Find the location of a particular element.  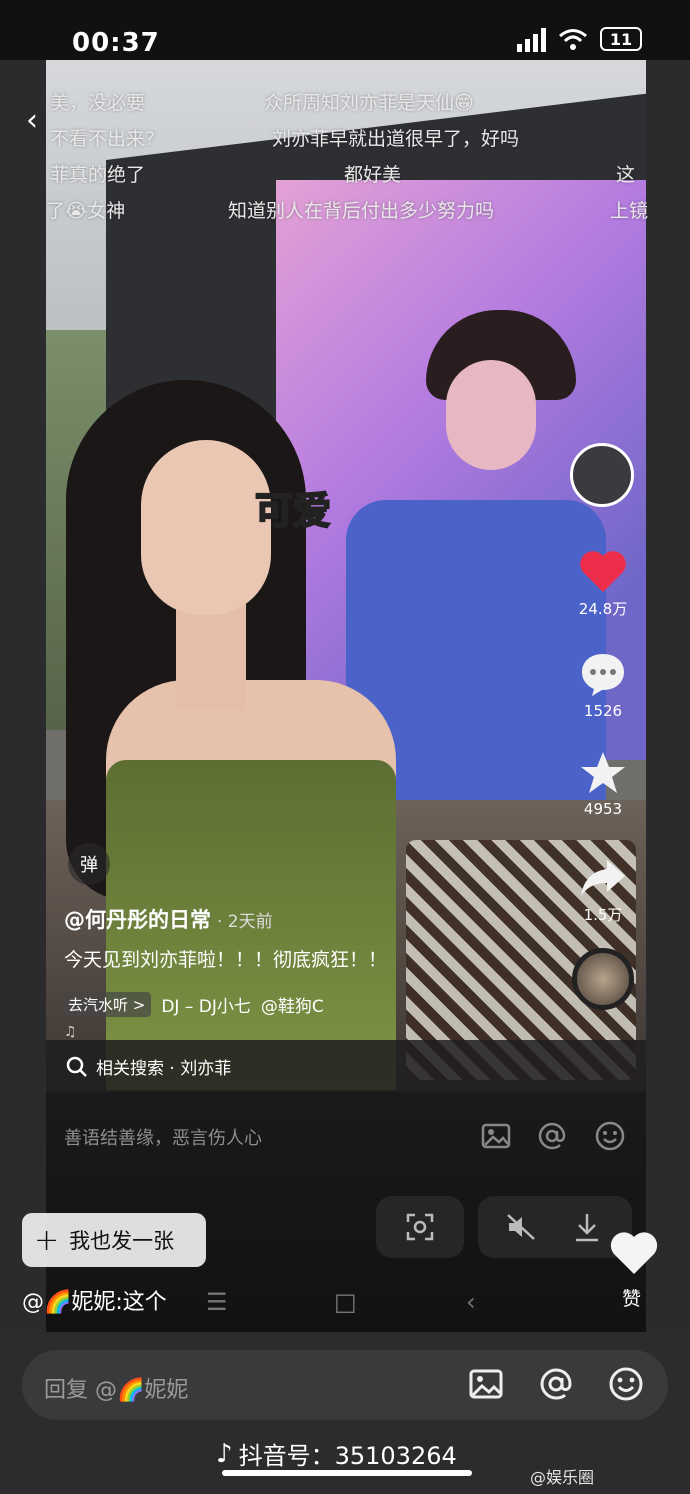

weibo-watermark: @娱乐圈 is located at coordinates (562, 1477).